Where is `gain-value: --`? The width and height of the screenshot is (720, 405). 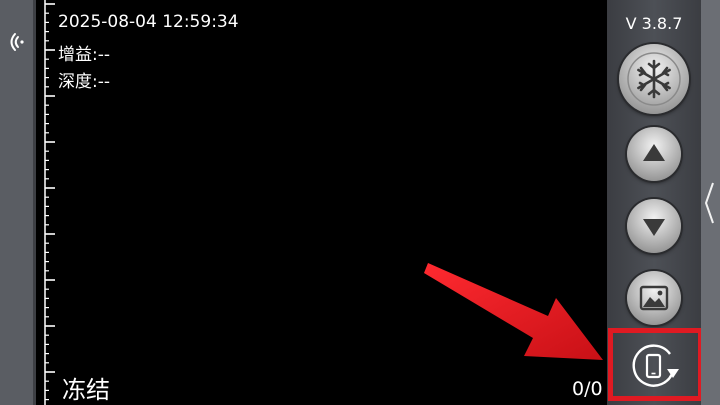
gain-value: -- is located at coordinates (104, 55).